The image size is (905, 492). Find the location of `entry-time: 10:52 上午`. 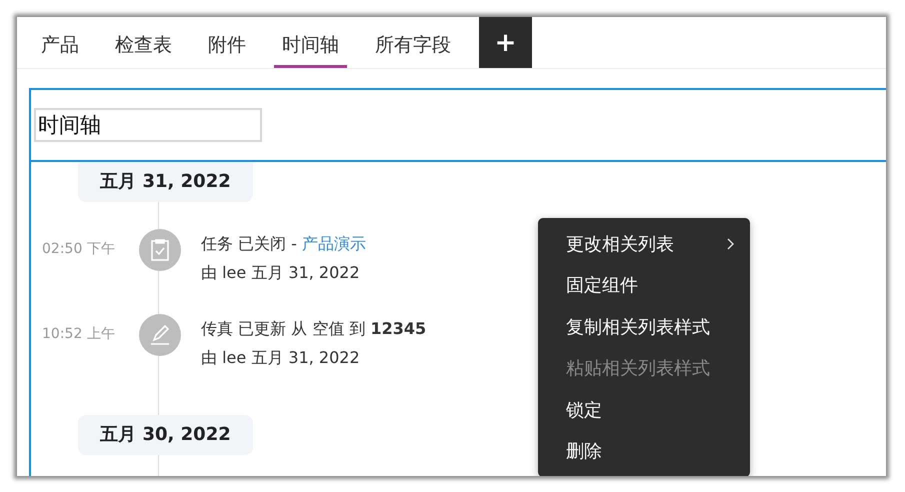

entry-time: 10:52 上午 is located at coordinates (79, 334).